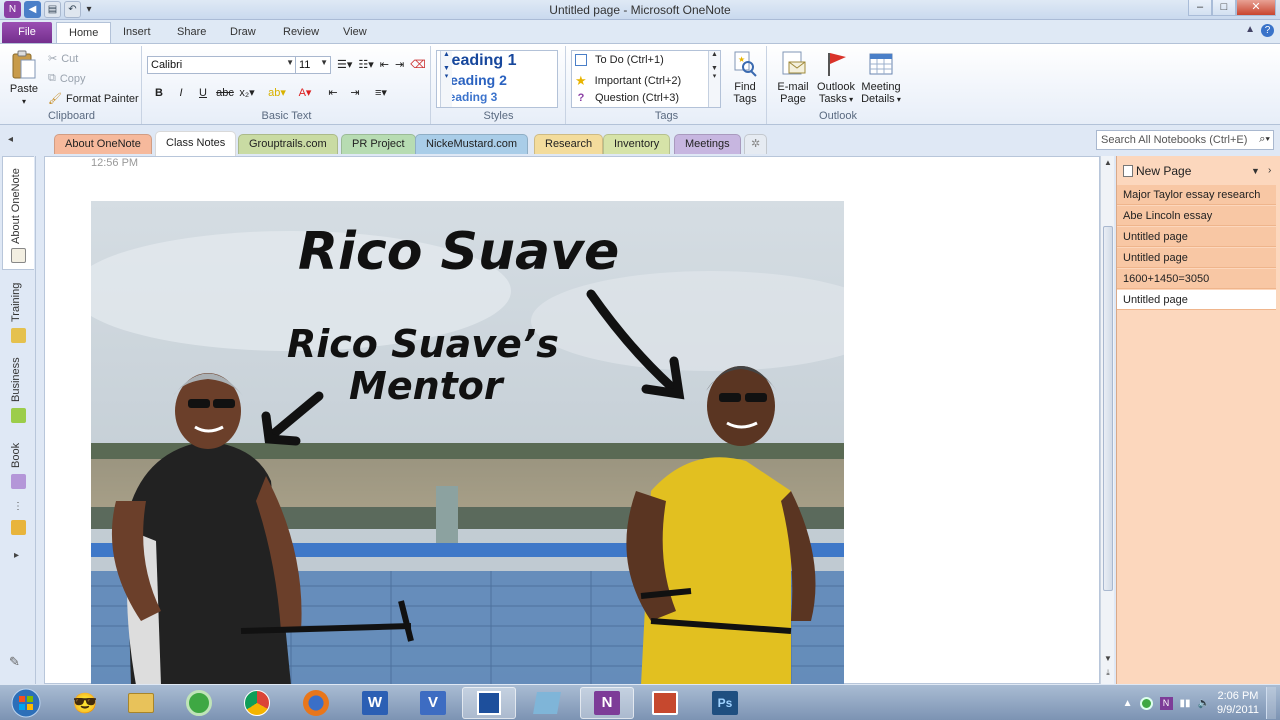 The width and height of the screenshot is (1280, 720). I want to click on taskbar-app-chrome, so click(257, 703).